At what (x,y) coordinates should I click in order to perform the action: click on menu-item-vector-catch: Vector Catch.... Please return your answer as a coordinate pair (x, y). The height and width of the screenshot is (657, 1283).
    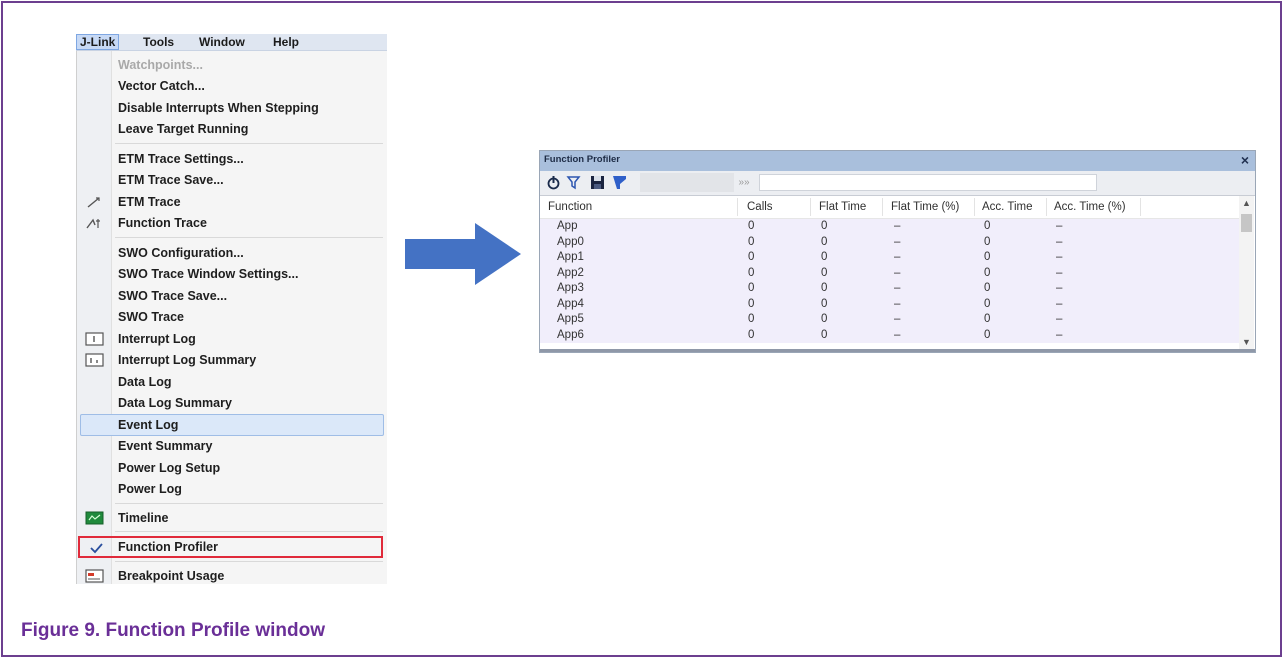
    Looking at the image, I should click on (232, 86).